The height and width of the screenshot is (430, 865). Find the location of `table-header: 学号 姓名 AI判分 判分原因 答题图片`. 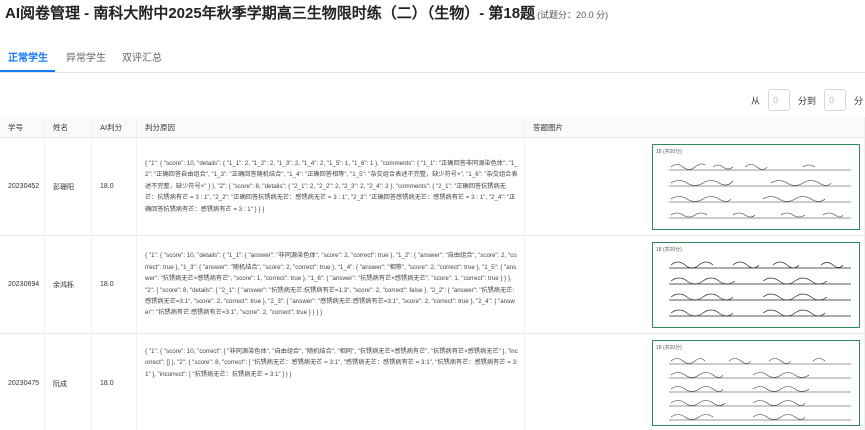

table-header: 学号 姓名 AI判分 判分原因 答题图片 is located at coordinates (432, 127).